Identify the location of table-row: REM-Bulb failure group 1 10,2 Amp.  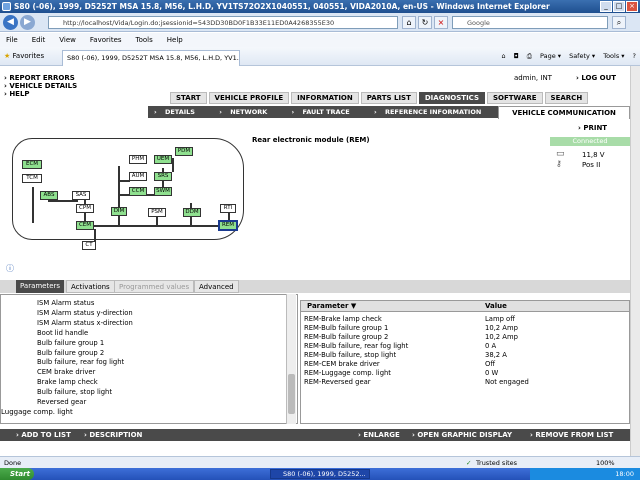
(465, 328).